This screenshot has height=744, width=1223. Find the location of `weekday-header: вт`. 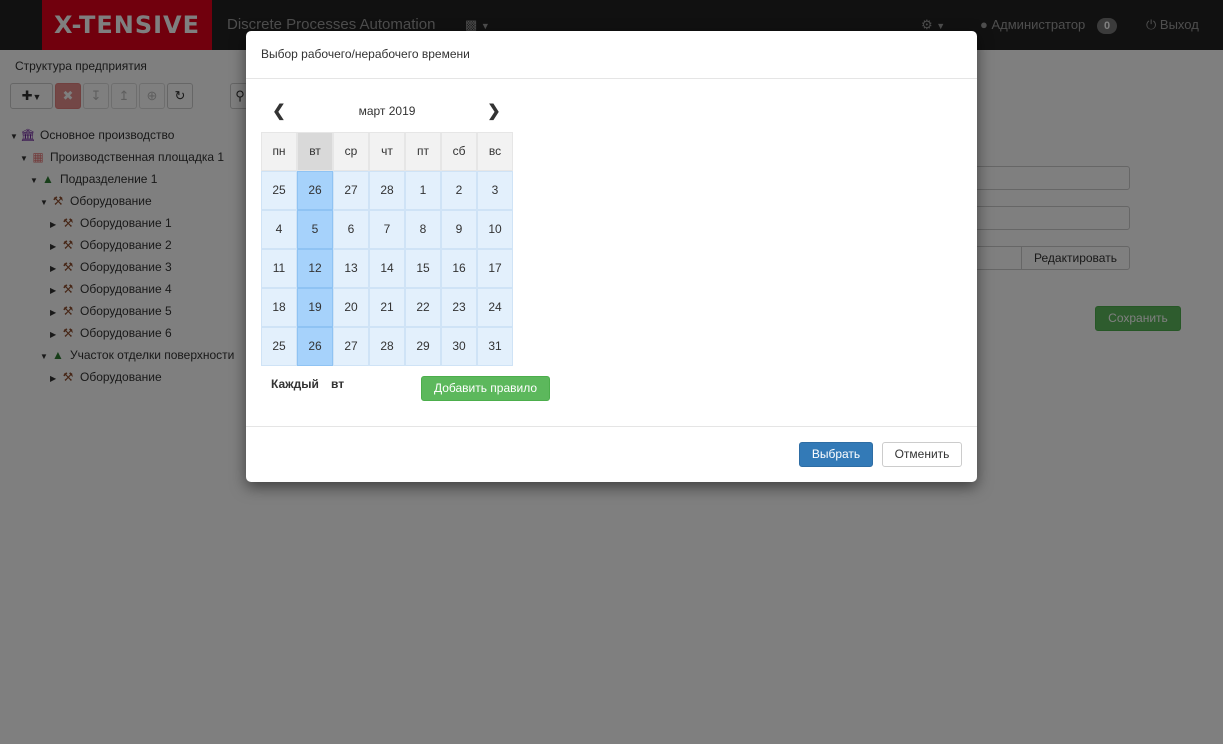

weekday-header: вт is located at coordinates (315, 151).